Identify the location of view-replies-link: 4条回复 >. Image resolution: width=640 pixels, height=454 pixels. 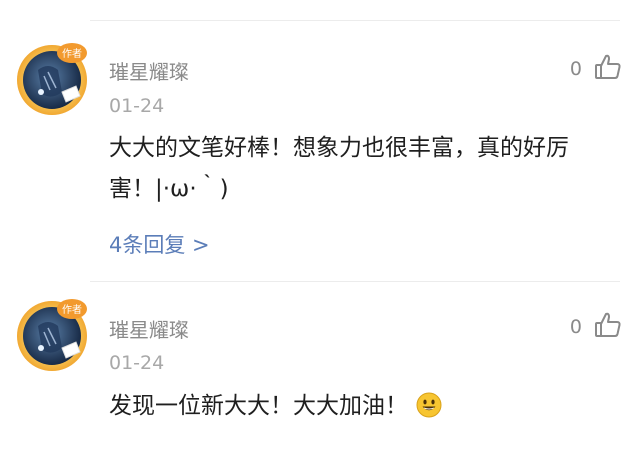
(159, 244).